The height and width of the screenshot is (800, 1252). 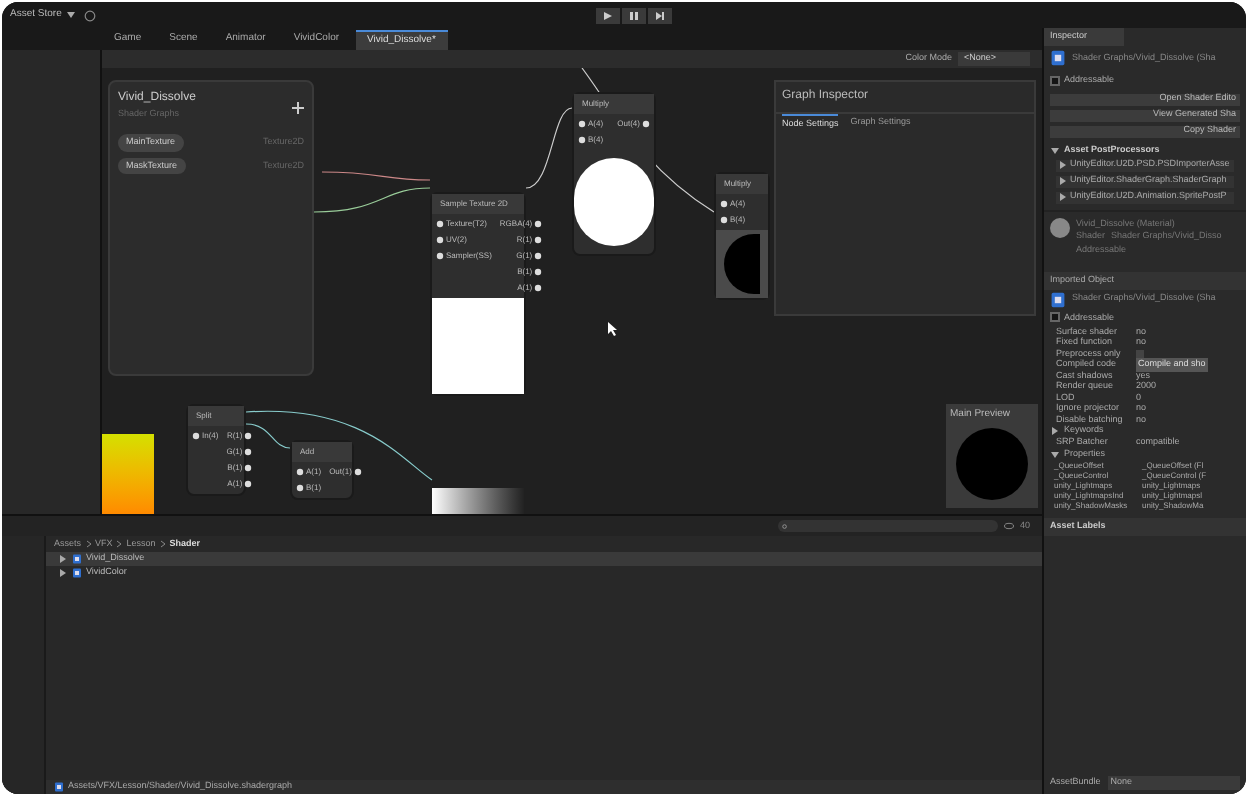 What do you see at coordinates (742, 264) in the screenshot?
I see `sphere-preview` at bounding box center [742, 264].